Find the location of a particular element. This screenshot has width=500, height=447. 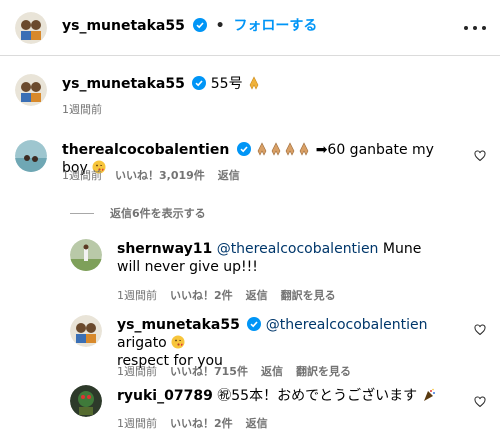

kissing-face-emoji is located at coordinates (178, 342).